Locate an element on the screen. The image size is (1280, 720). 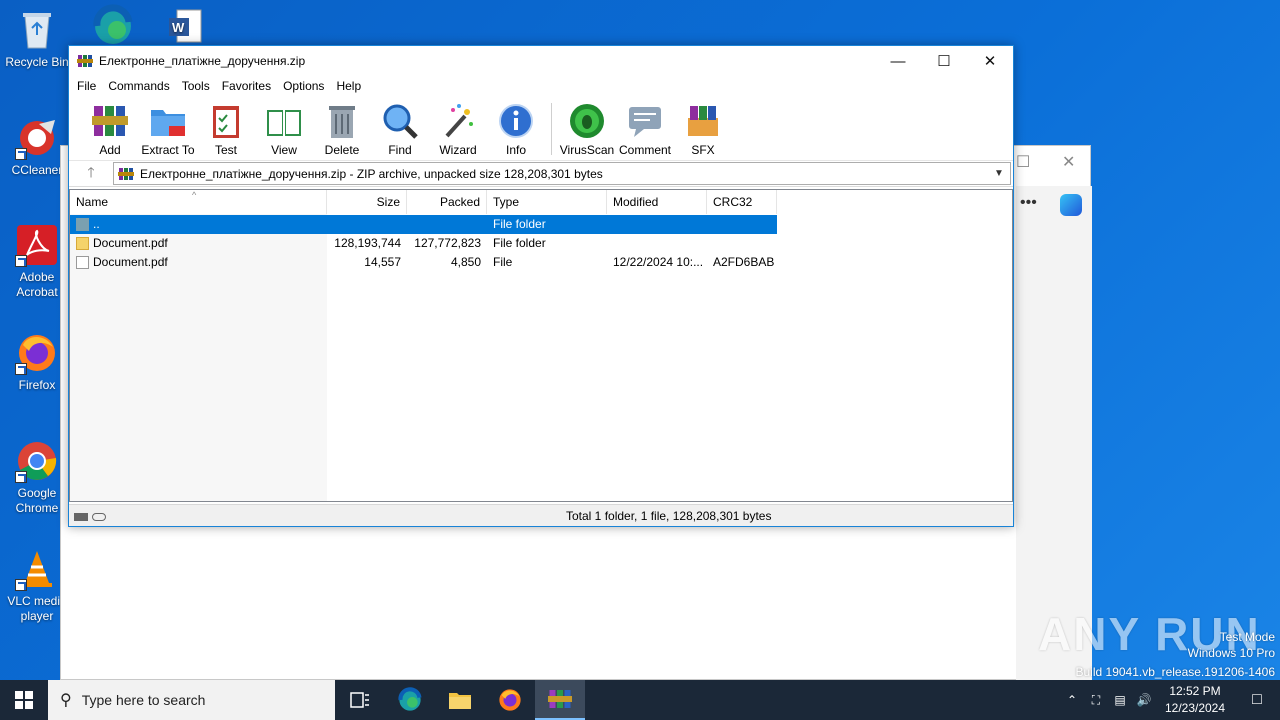
column-header-type: Type is located at coordinates (547, 202).